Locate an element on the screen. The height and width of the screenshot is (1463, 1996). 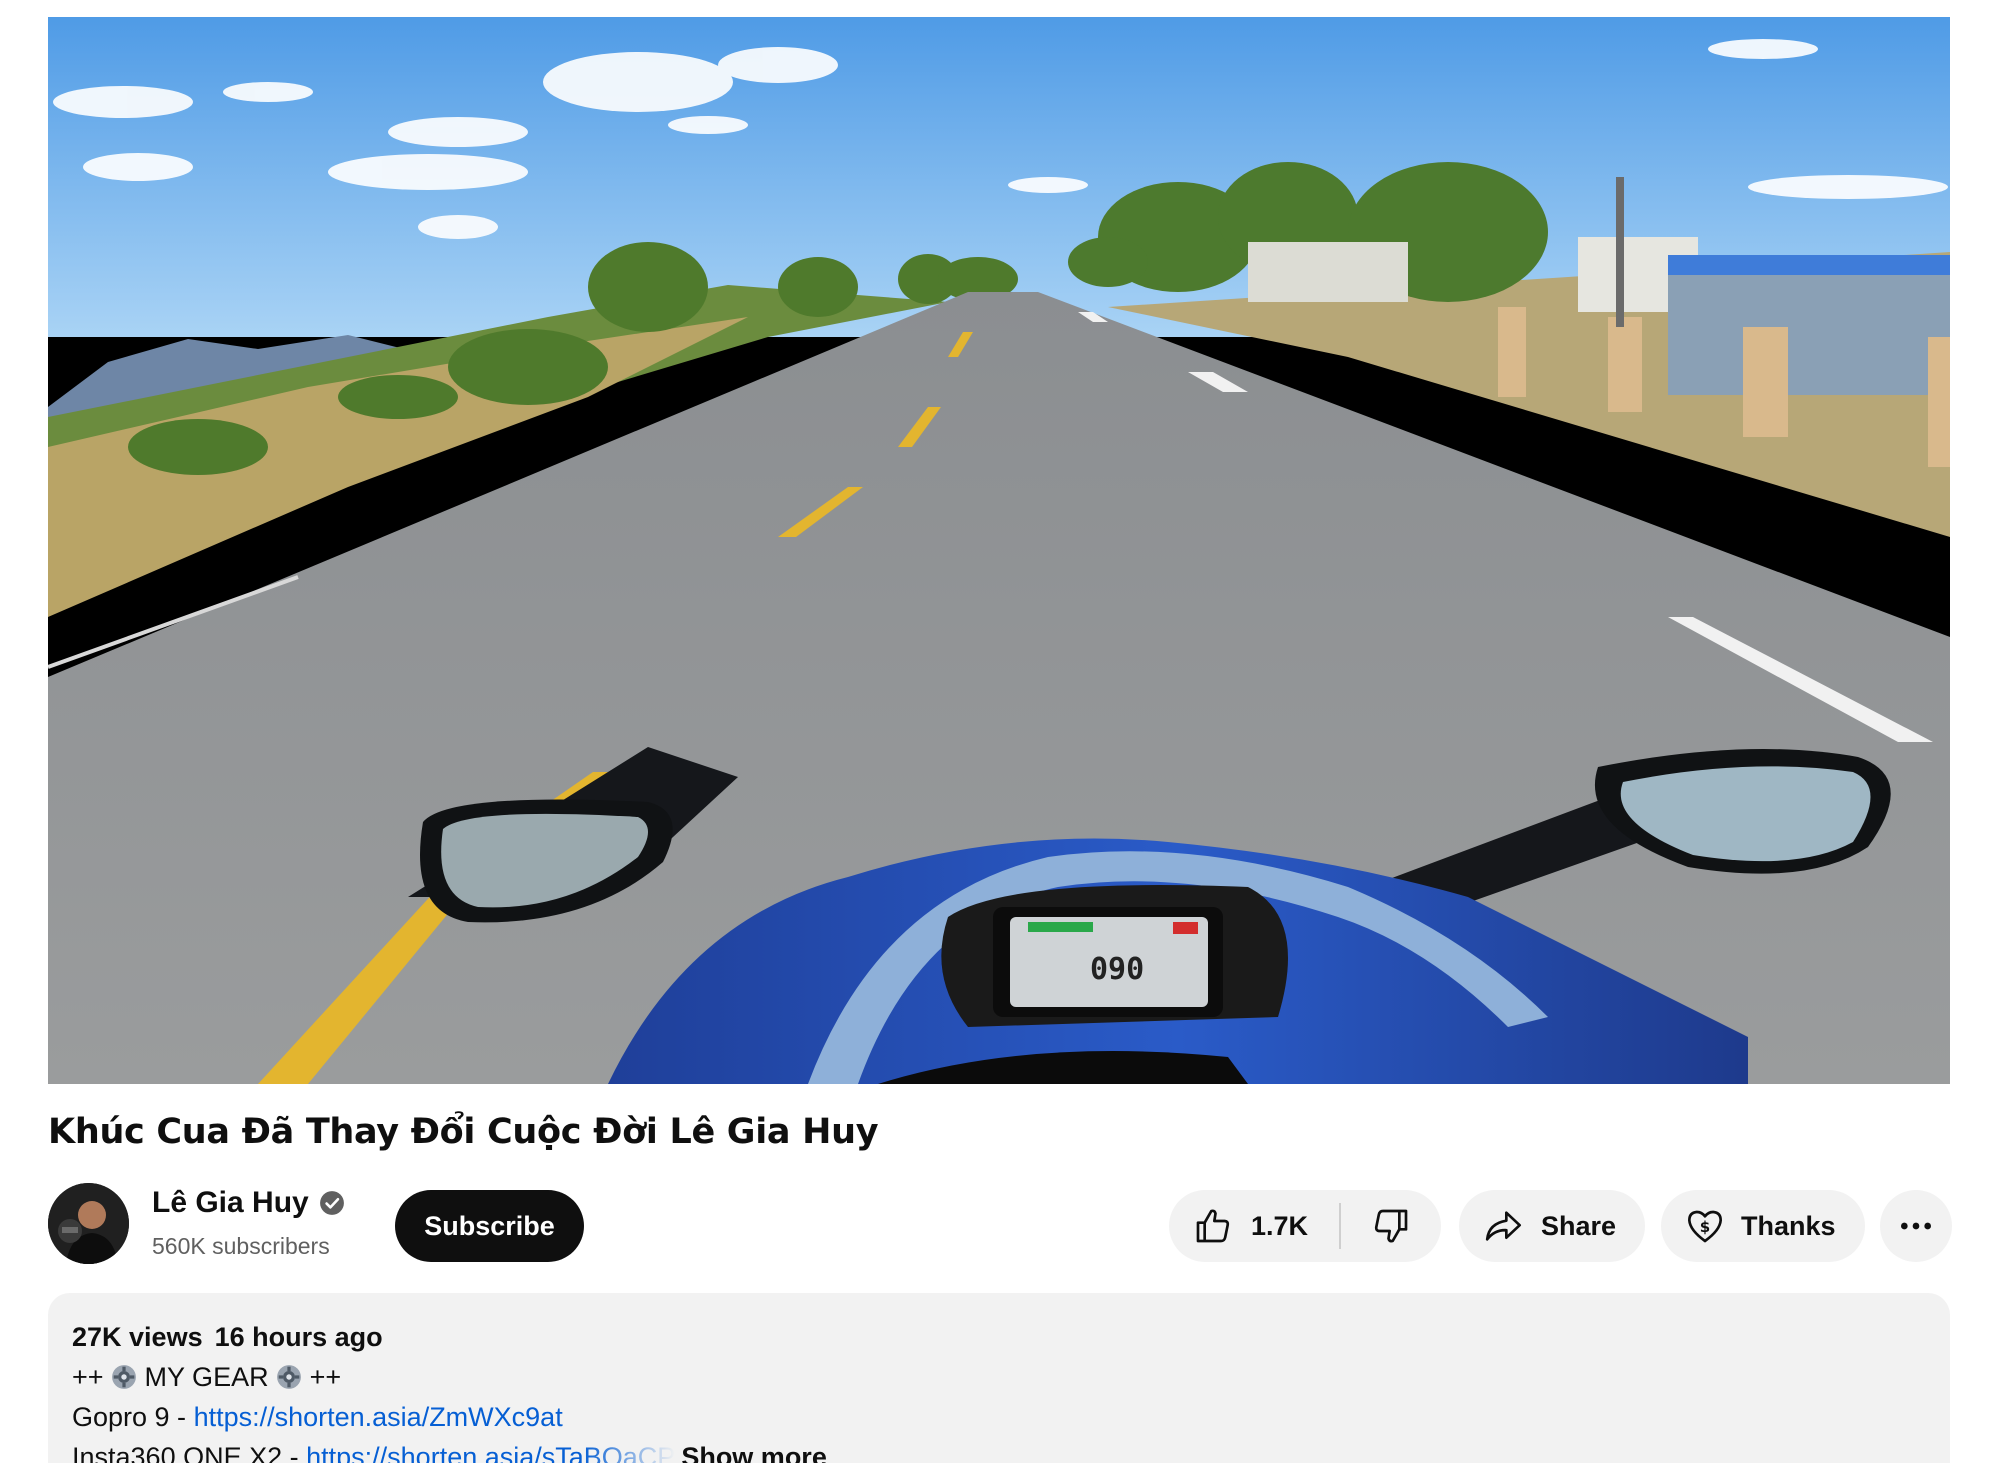
show-more-button: Show more is located at coordinates (754, 1452).